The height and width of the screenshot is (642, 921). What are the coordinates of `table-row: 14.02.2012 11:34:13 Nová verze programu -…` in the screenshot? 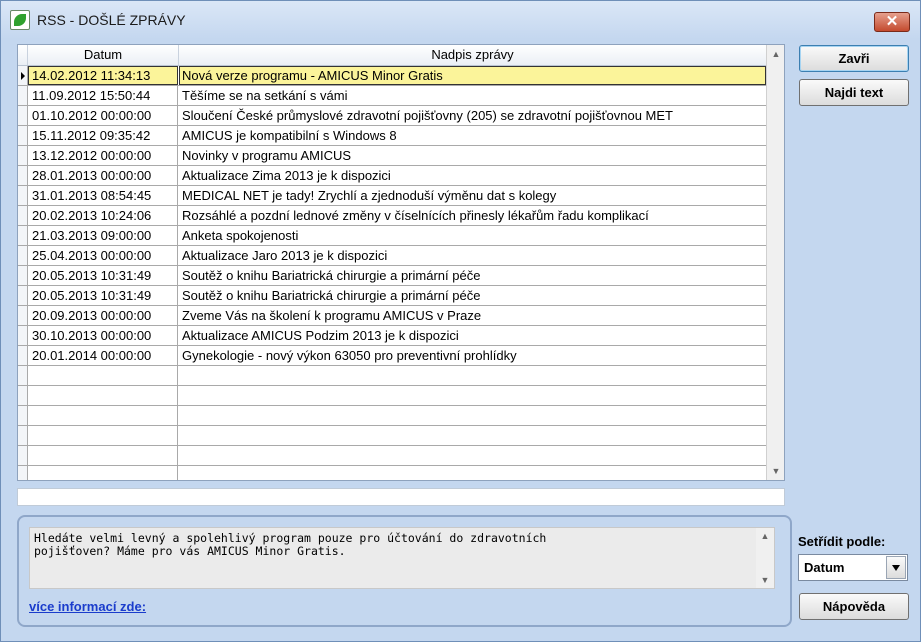 It's located at (392, 76).